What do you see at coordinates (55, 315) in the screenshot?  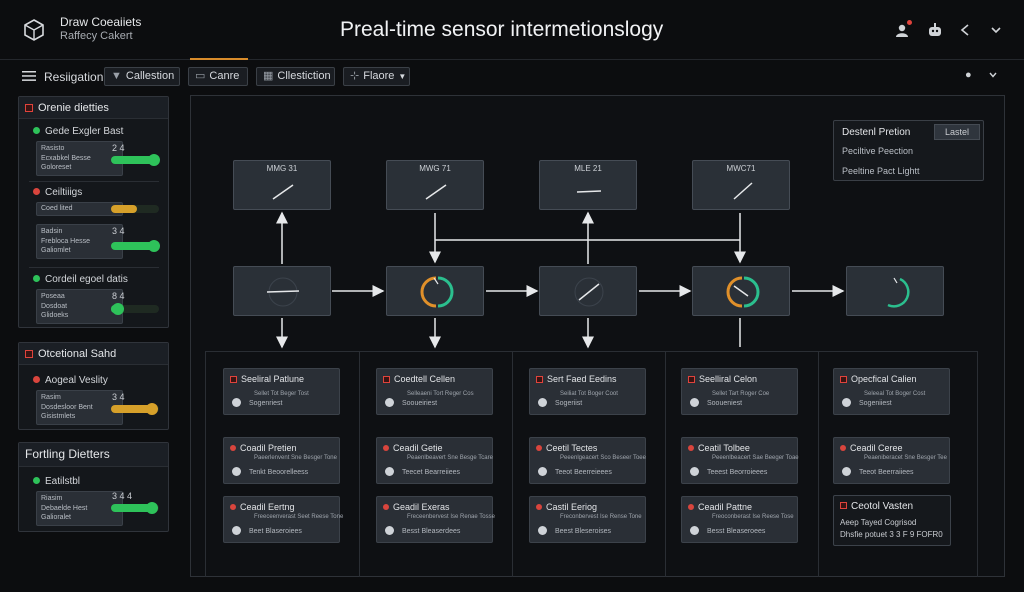 I see `mini-card-line: Glidoeks` at bounding box center [55, 315].